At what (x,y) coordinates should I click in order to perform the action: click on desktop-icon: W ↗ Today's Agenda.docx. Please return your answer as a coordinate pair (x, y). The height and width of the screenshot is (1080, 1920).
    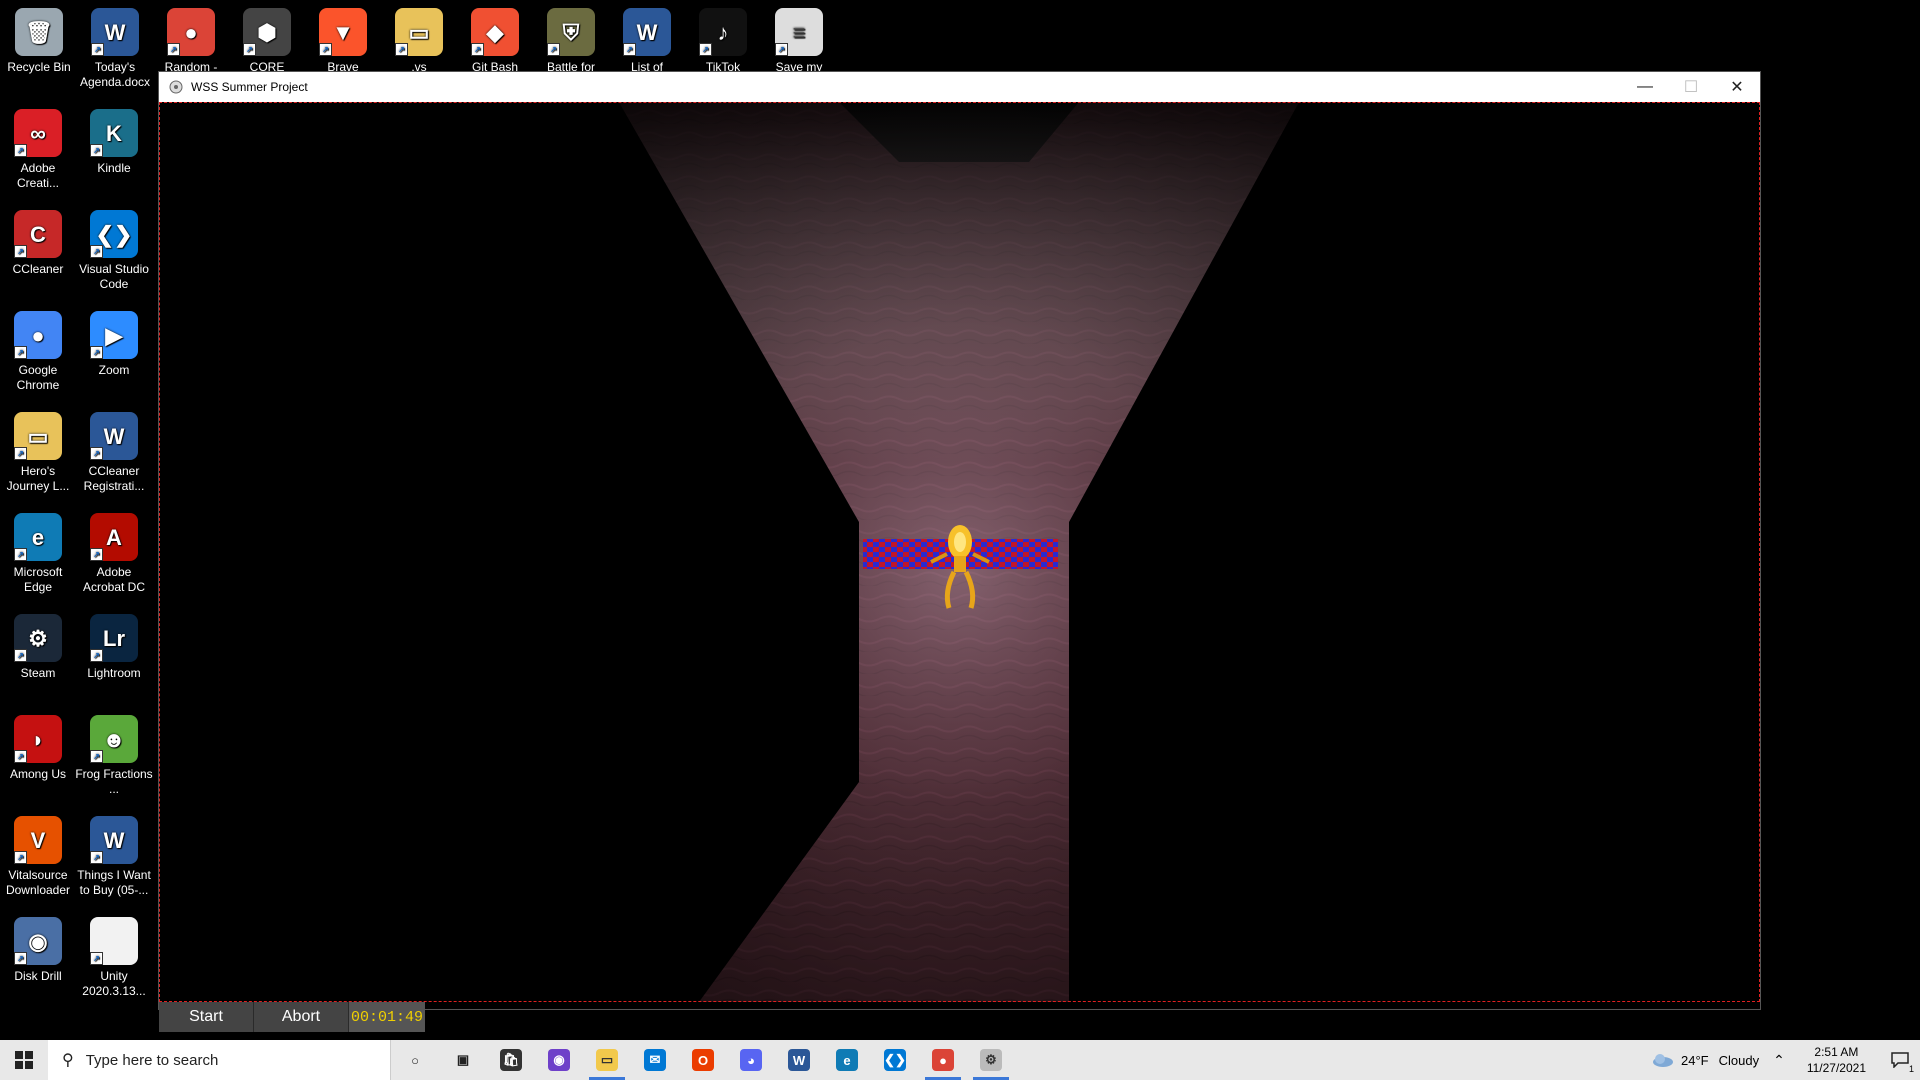
    Looking at the image, I should click on (115, 49).